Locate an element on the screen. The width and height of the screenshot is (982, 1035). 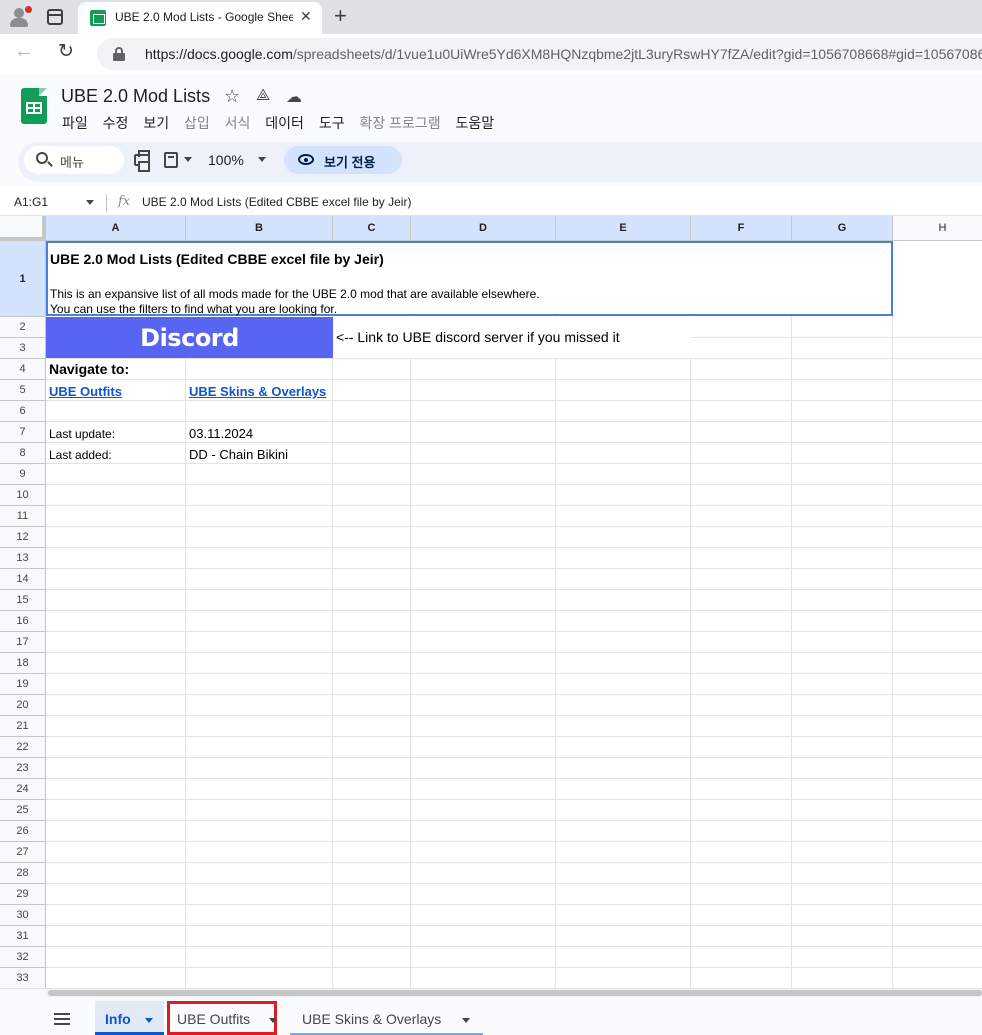
menu-search-label: 메뉴 is located at coordinates (72, 162).